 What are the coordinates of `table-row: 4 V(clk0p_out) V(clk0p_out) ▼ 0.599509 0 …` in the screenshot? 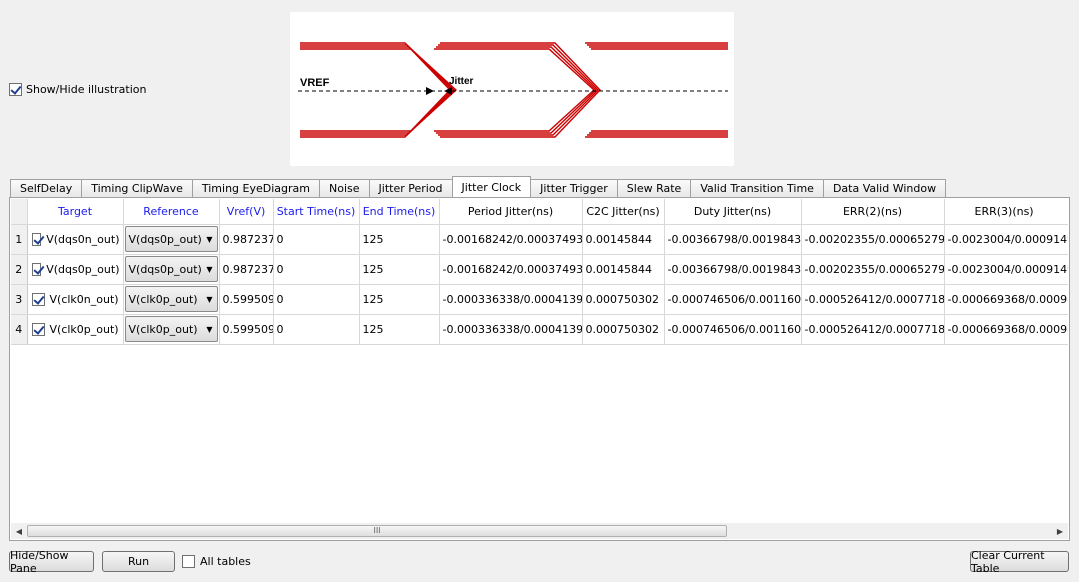 It's located at (539, 329).